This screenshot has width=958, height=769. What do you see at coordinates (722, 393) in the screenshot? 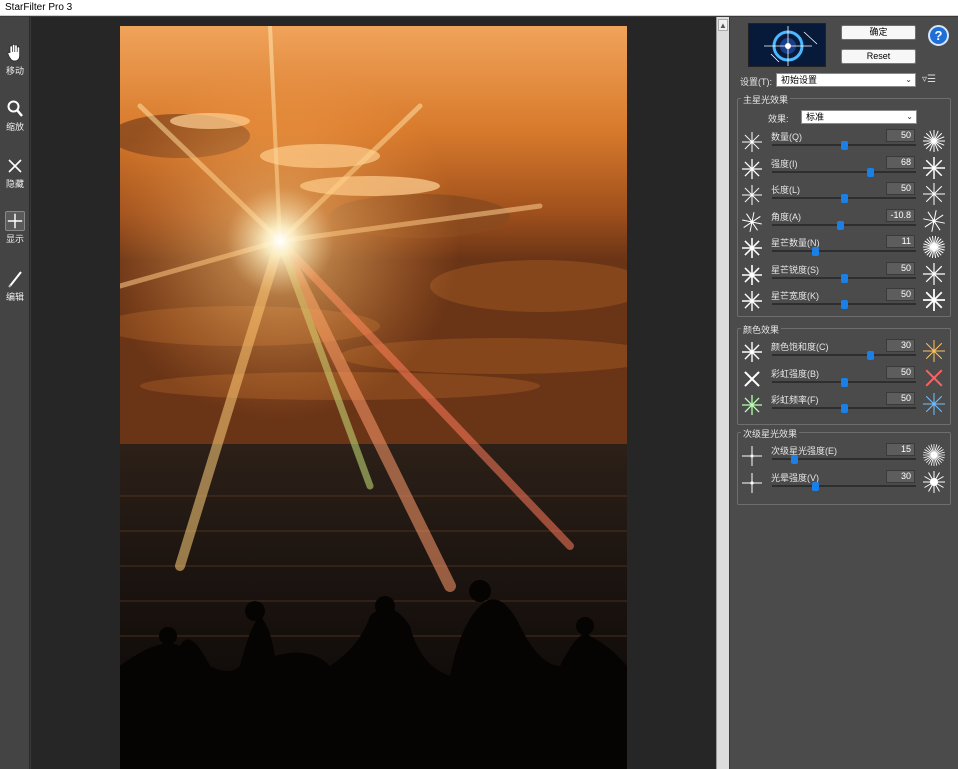
I see `vertical-scrollbar: ▲` at bounding box center [722, 393].